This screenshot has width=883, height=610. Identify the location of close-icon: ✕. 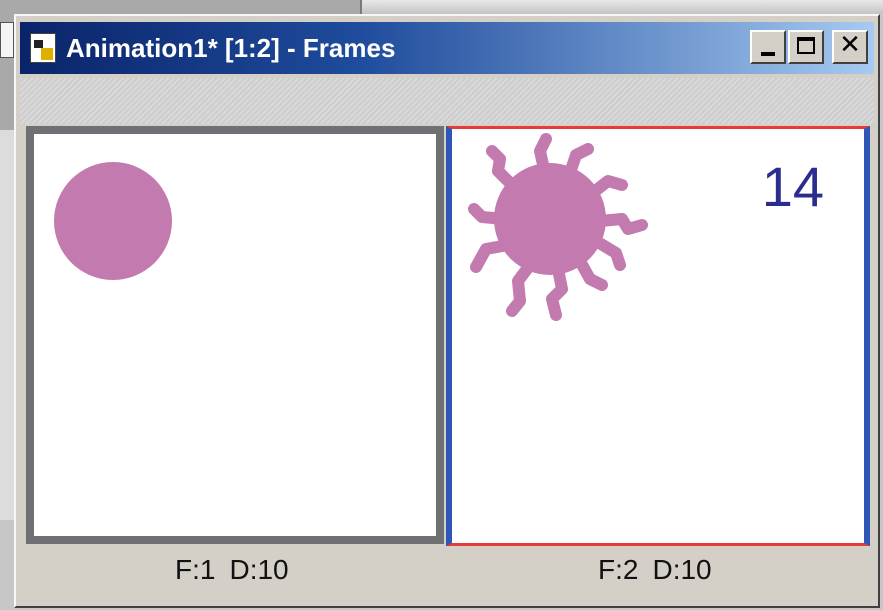
(850, 45).